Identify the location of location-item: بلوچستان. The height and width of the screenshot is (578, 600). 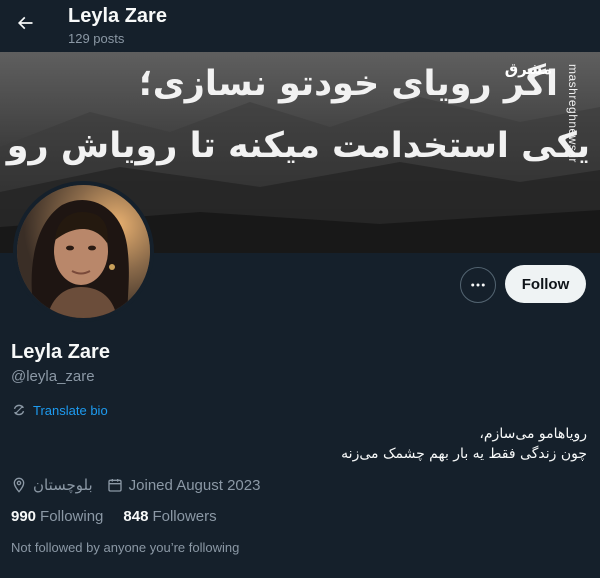
(52, 485).